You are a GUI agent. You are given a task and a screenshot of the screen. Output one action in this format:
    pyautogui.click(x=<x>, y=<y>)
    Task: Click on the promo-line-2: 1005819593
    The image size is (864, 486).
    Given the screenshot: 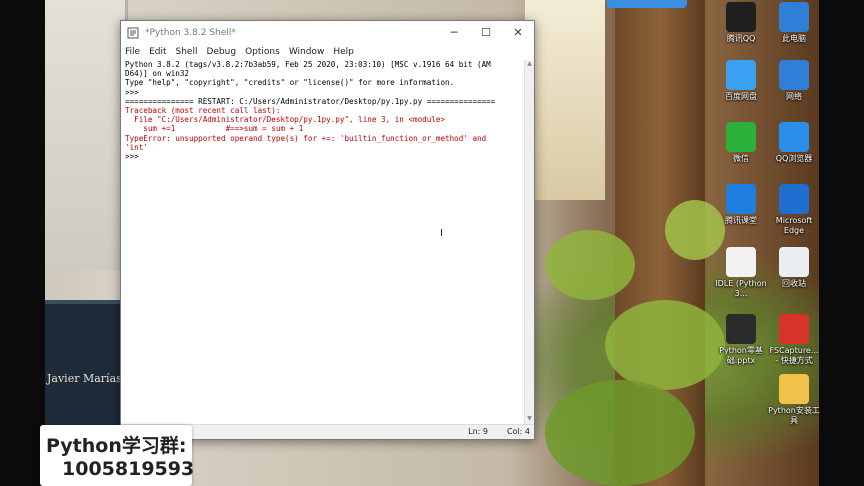 What is the action you would take?
    pyautogui.click(x=128, y=469)
    